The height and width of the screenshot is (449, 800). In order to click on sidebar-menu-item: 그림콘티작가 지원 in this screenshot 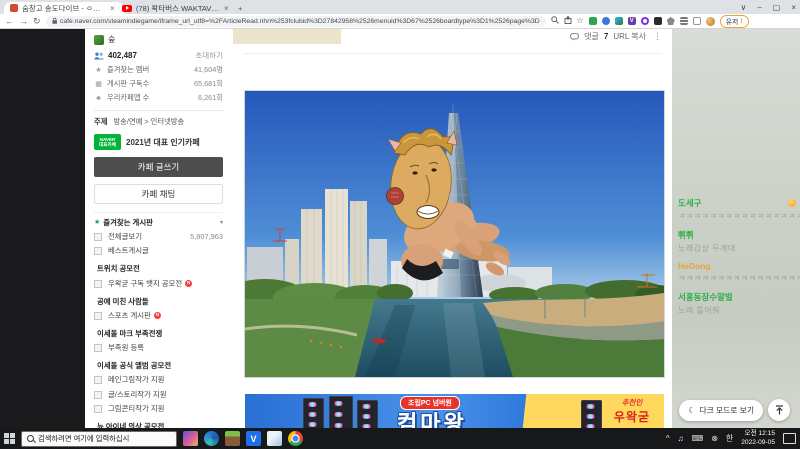, I will do `click(158, 409)`.